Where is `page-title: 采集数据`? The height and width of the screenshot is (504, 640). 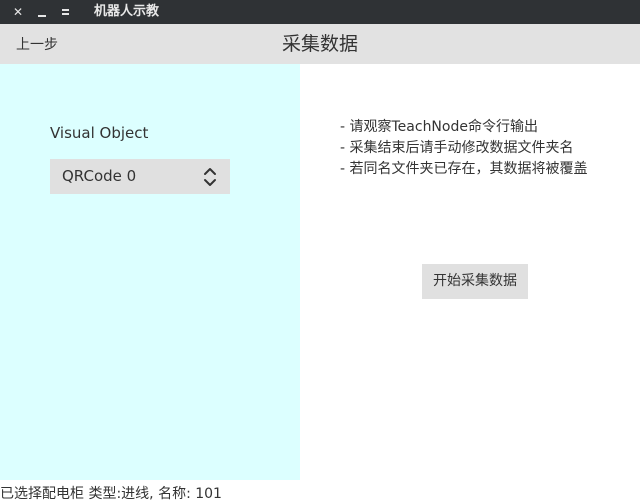
page-title: 采集数据 is located at coordinates (319, 44).